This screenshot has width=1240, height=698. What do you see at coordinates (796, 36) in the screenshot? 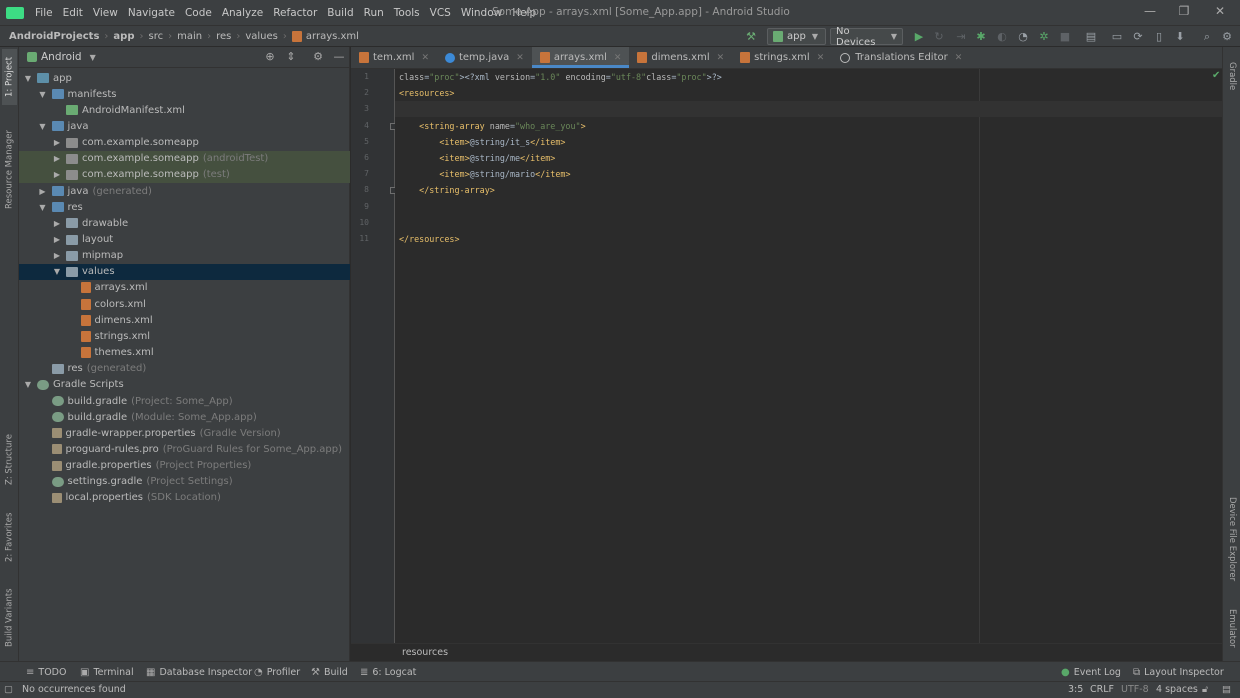
I see `run-config-dropdown: app ▼` at bounding box center [796, 36].